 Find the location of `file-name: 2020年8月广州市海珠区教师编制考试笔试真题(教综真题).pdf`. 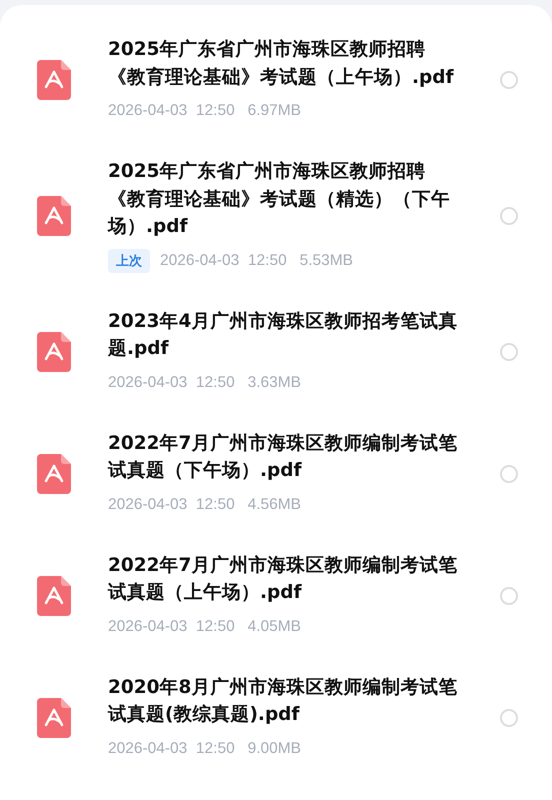

file-name: 2020年8月广州市海珠区教师编制考试笔试真题(教综真题).pdf is located at coordinates (283, 701).